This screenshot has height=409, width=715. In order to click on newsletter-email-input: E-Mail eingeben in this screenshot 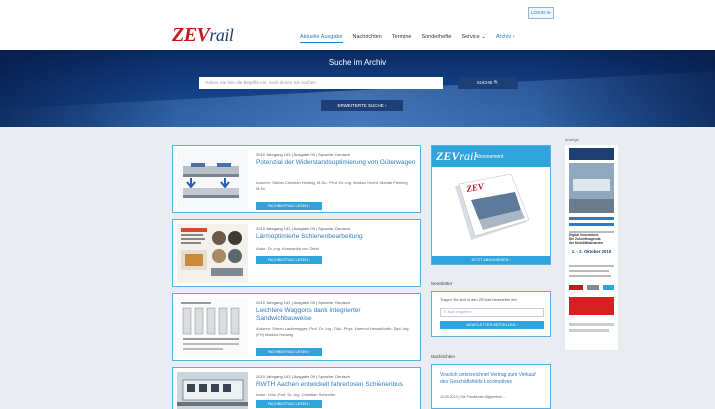, I will do `click(492, 312)`.